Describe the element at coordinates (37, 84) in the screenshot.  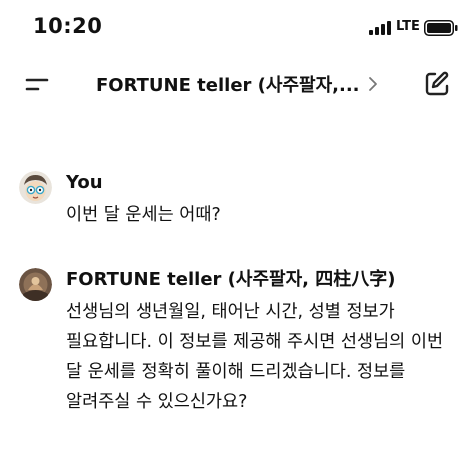
I see `menu-icon` at that location.